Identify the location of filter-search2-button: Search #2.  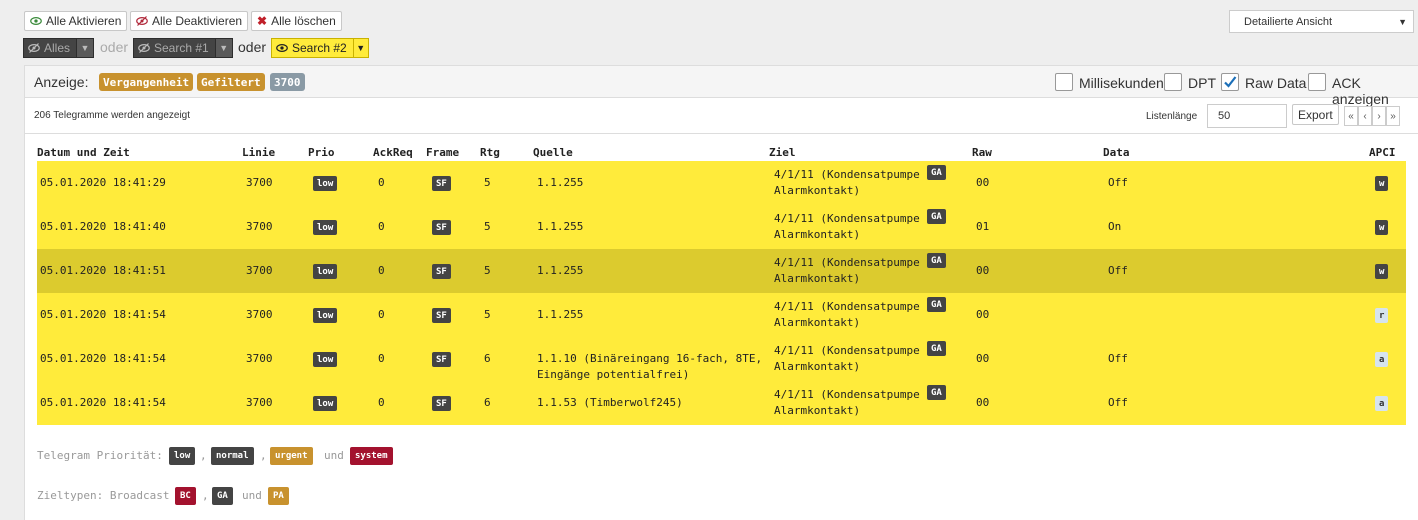
(312, 48).